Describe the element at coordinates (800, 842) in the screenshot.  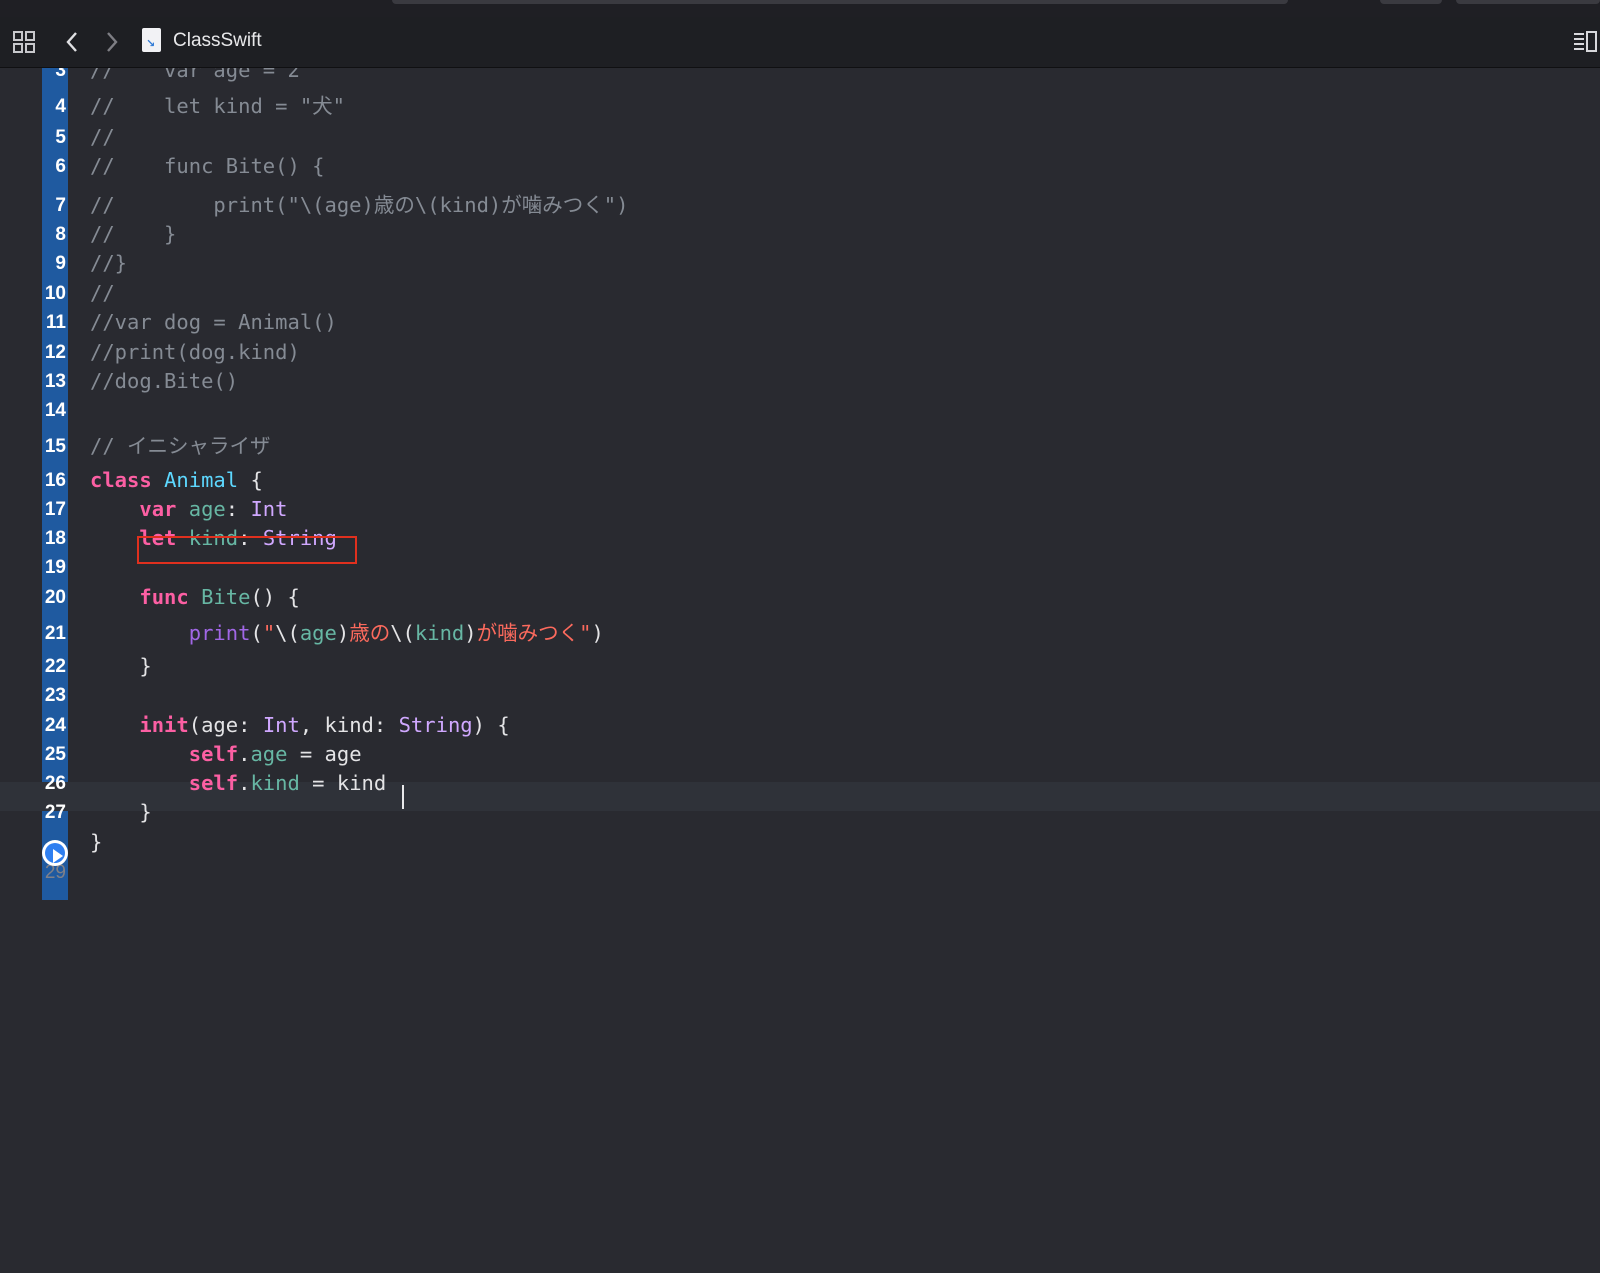
I see `code-line: }` at that location.